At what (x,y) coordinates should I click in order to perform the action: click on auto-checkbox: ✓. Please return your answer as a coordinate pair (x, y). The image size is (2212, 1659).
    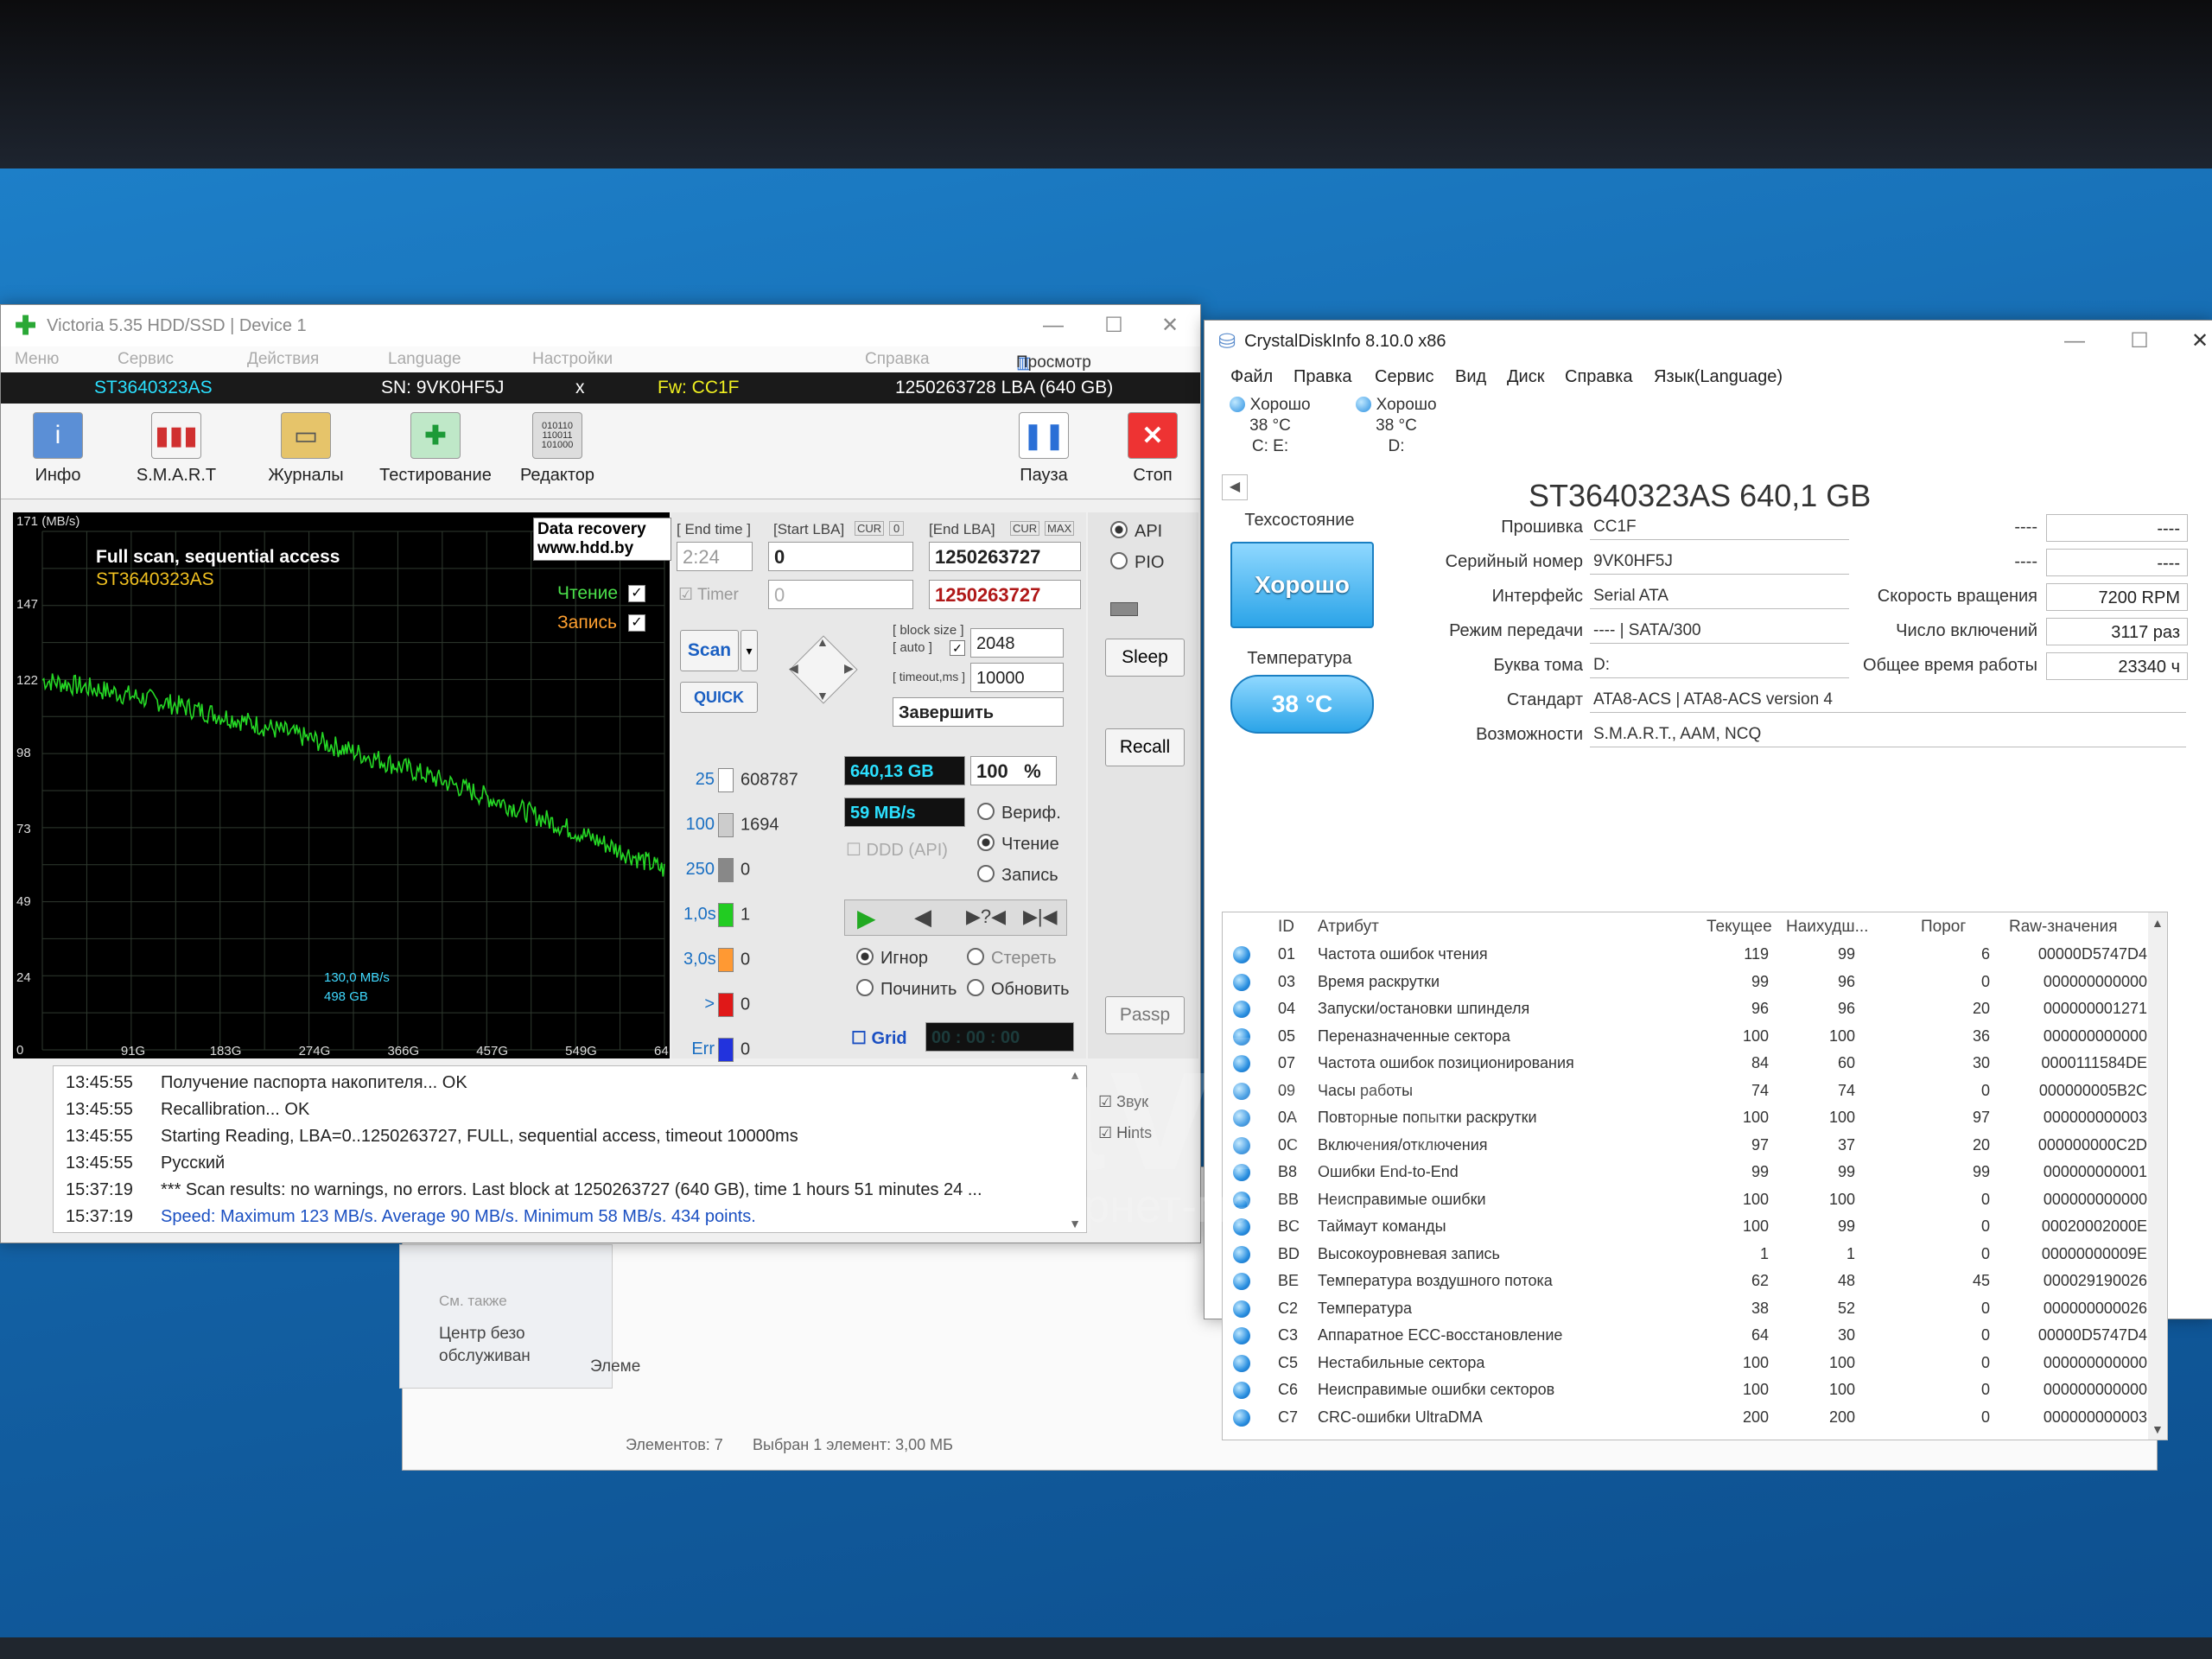
    Looking at the image, I should click on (957, 648).